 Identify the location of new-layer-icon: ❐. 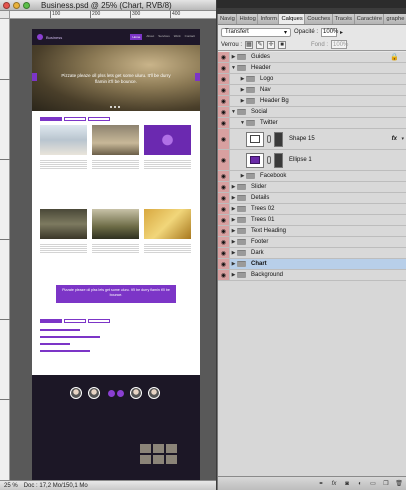
(386, 484).